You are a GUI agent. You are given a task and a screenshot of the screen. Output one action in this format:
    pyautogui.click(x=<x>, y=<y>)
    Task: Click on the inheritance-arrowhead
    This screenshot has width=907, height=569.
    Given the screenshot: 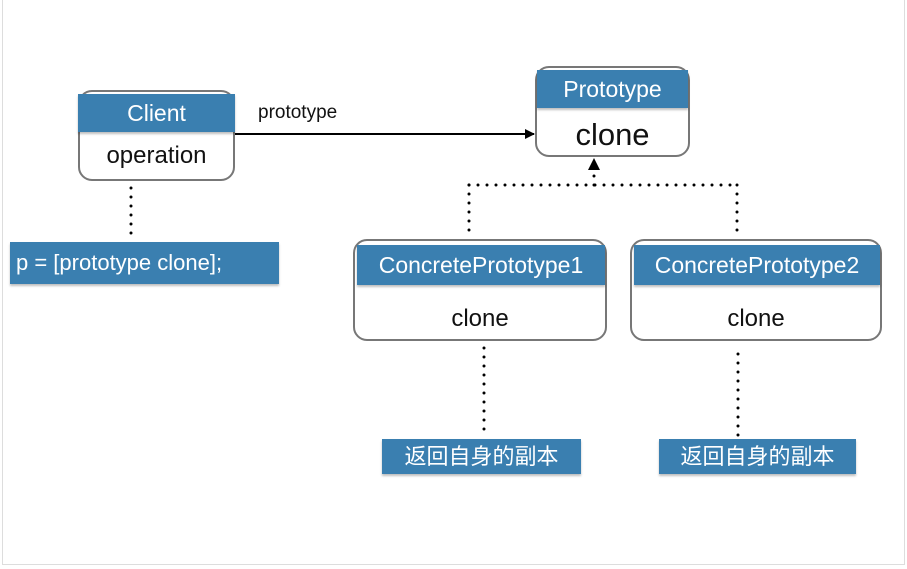 What is the action you would take?
    pyautogui.click(x=594, y=164)
    